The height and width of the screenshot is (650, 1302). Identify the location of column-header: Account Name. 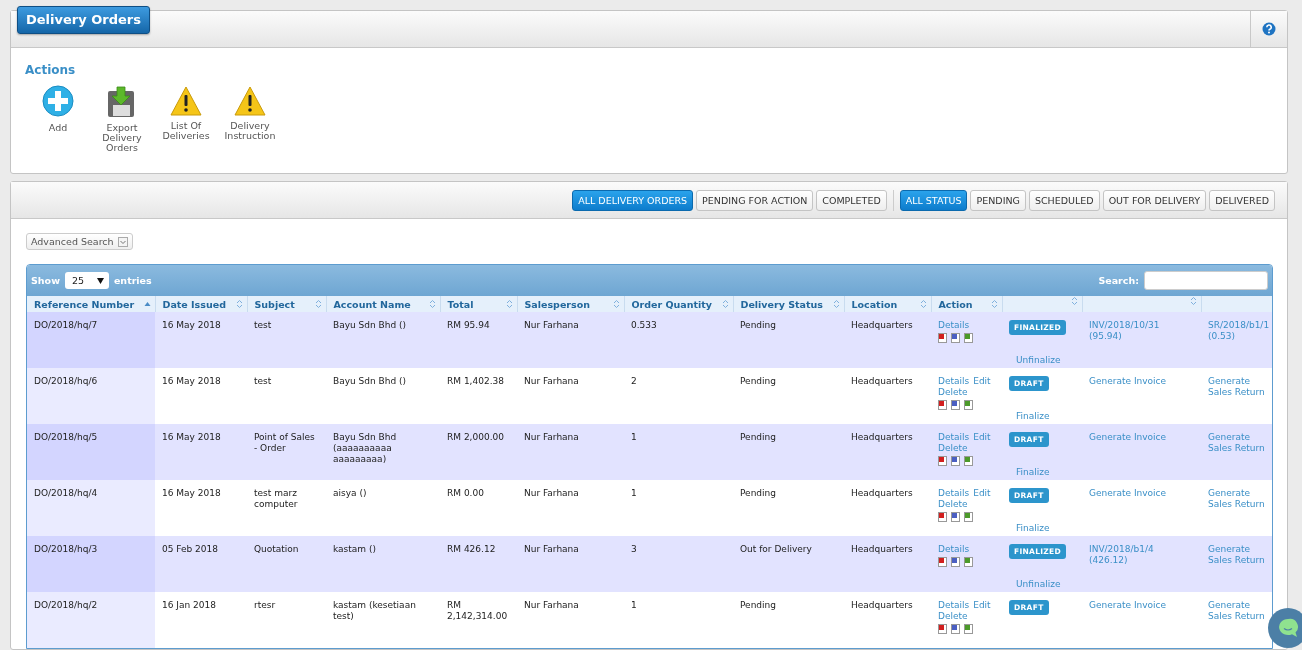
(383, 304).